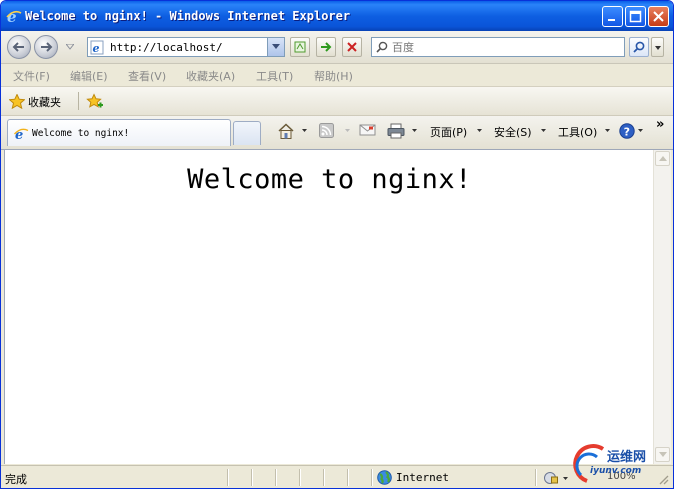 Image resolution: width=674 pixels, height=489 pixels. I want to click on svg-text: e, so click(96, 48).